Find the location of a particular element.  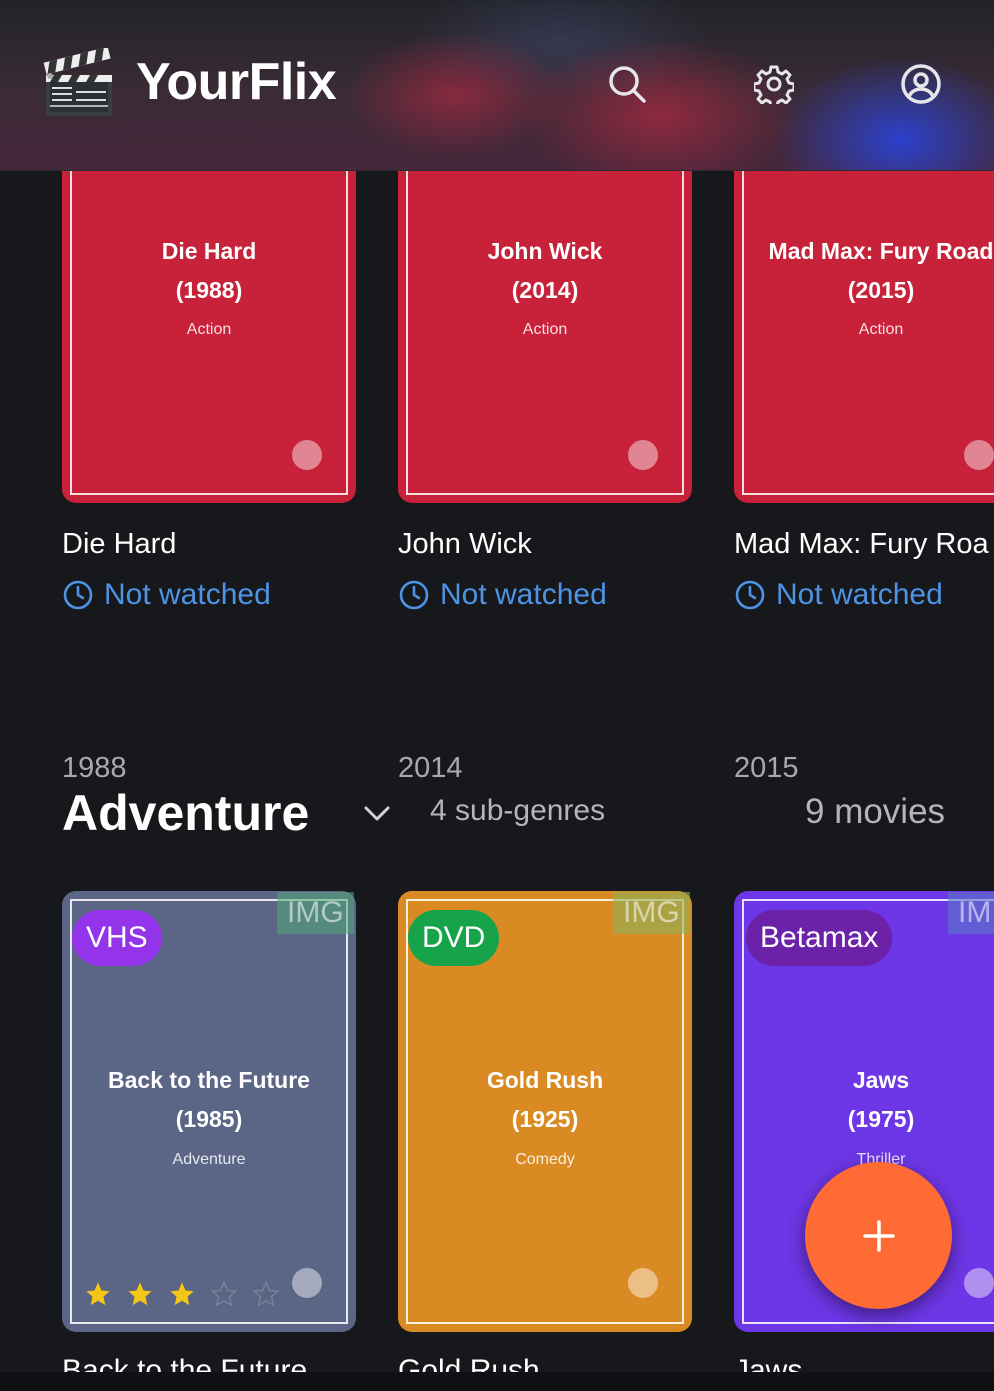

poster-frame is located at coordinates (868, 311).